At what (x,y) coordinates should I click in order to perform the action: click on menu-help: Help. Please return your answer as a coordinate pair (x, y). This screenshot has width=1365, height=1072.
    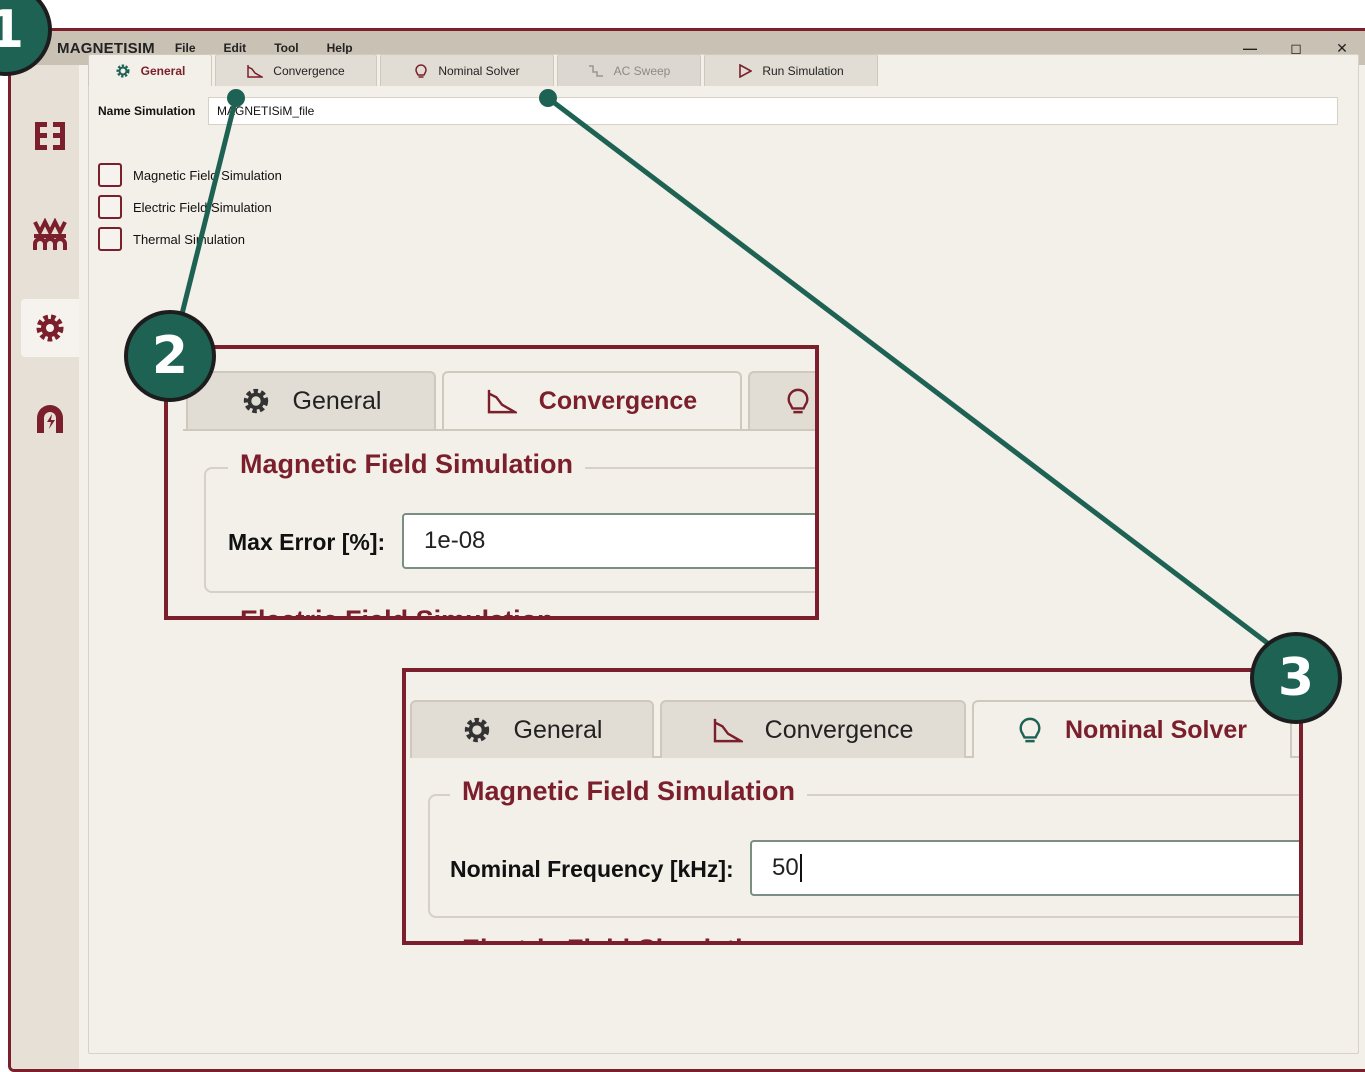
    Looking at the image, I should click on (340, 48).